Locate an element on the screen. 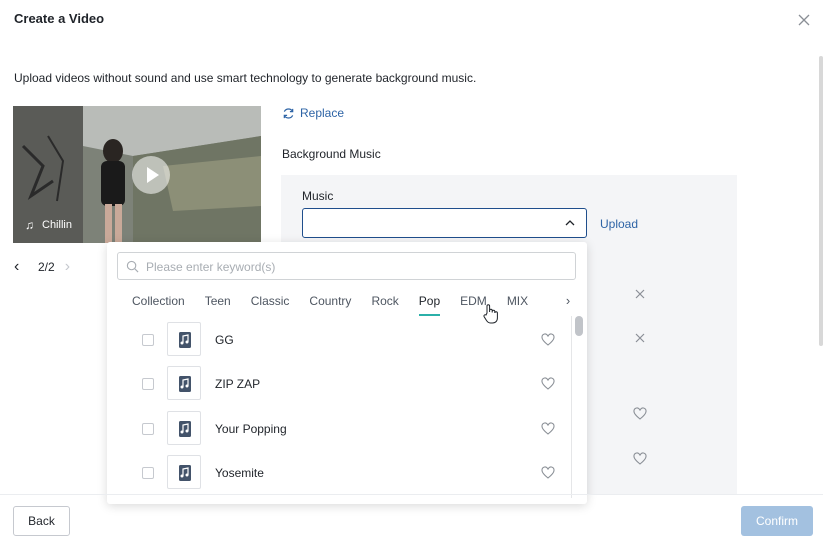 The height and width of the screenshot is (545, 823). search-box is located at coordinates (346, 266).